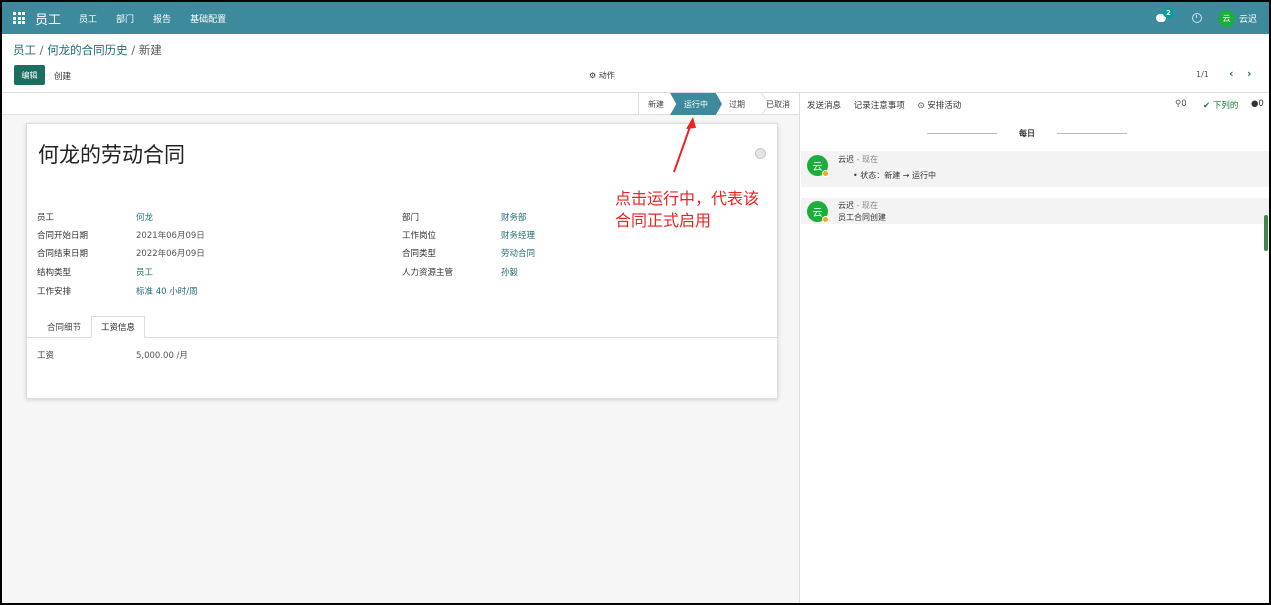 Image resolution: width=1271 pixels, height=605 pixels. Describe the element at coordinates (144, 272) in the screenshot. I see `value-structure-type: 员工` at that location.